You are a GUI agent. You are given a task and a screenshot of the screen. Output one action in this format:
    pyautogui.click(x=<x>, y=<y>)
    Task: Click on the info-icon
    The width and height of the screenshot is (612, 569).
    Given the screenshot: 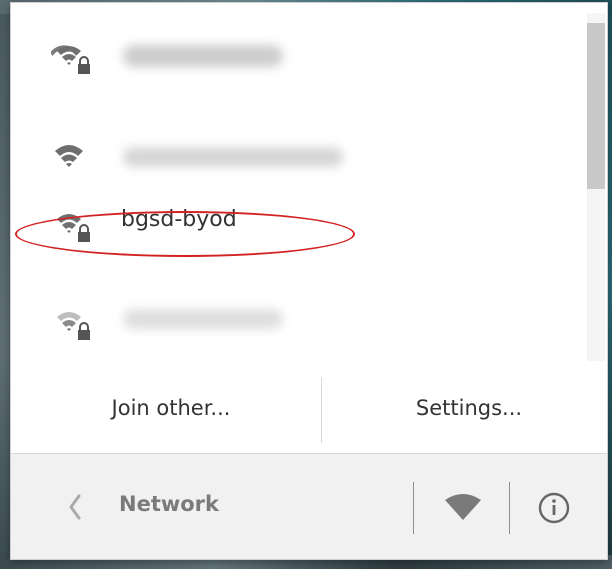 What is the action you would take?
    pyautogui.click(x=554, y=508)
    